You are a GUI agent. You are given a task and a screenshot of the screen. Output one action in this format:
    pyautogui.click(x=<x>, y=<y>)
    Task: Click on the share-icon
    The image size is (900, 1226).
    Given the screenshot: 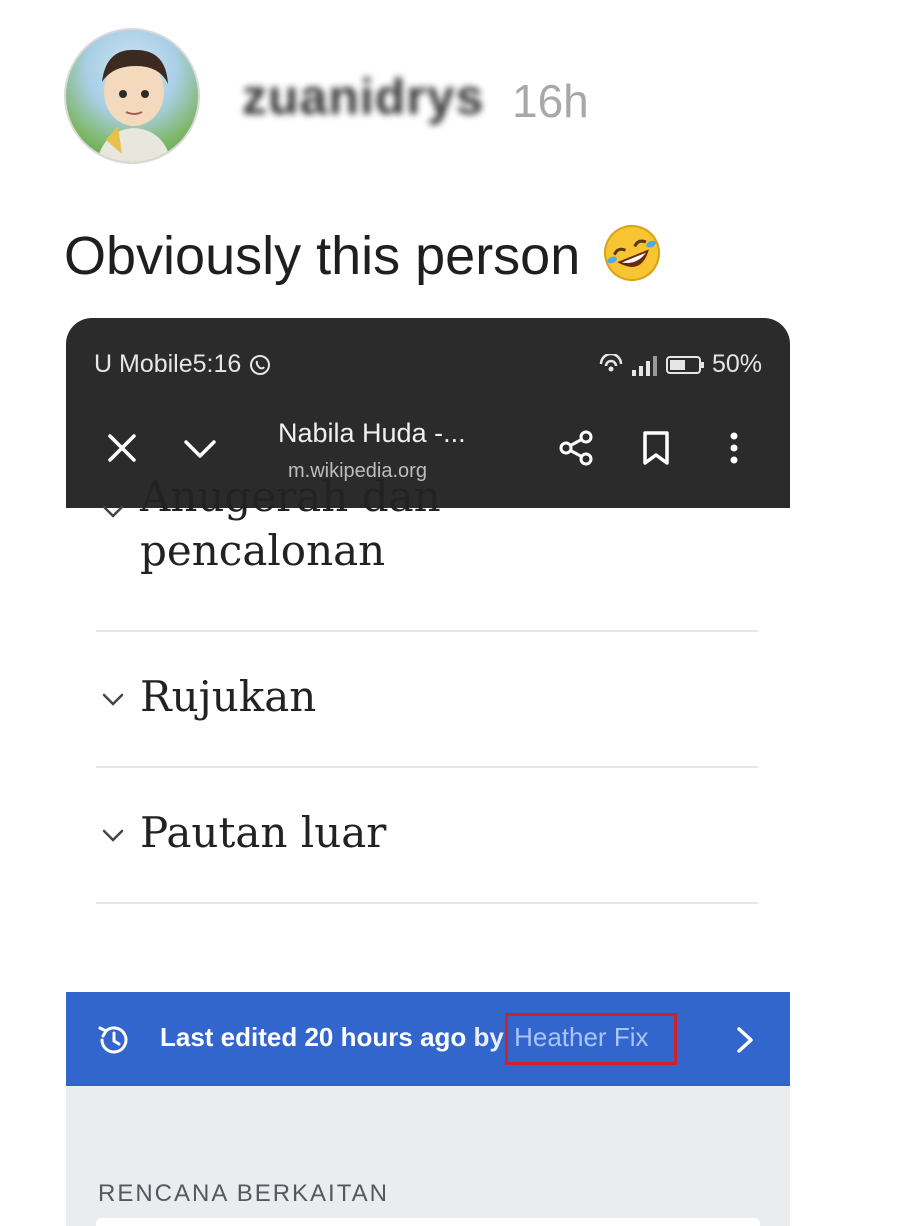 What is the action you would take?
    pyautogui.click(x=576, y=448)
    